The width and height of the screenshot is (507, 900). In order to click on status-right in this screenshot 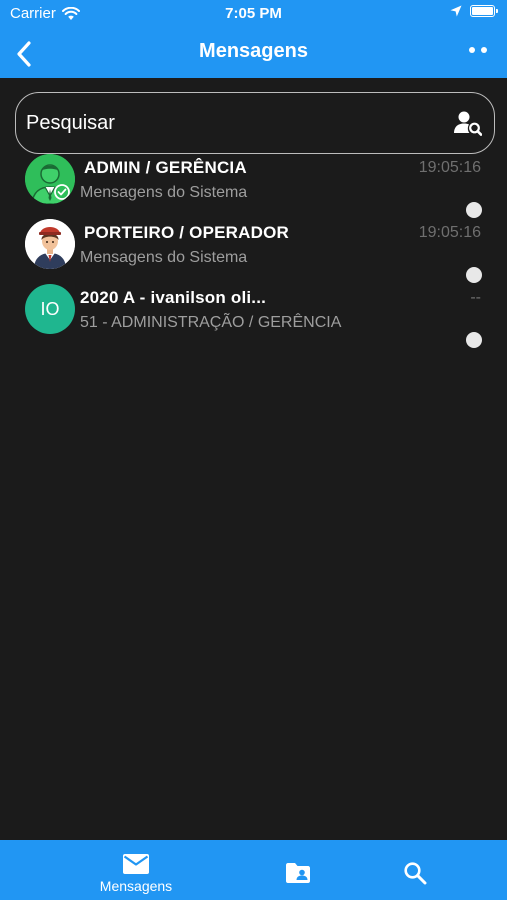, I will do `click(474, 11)`.